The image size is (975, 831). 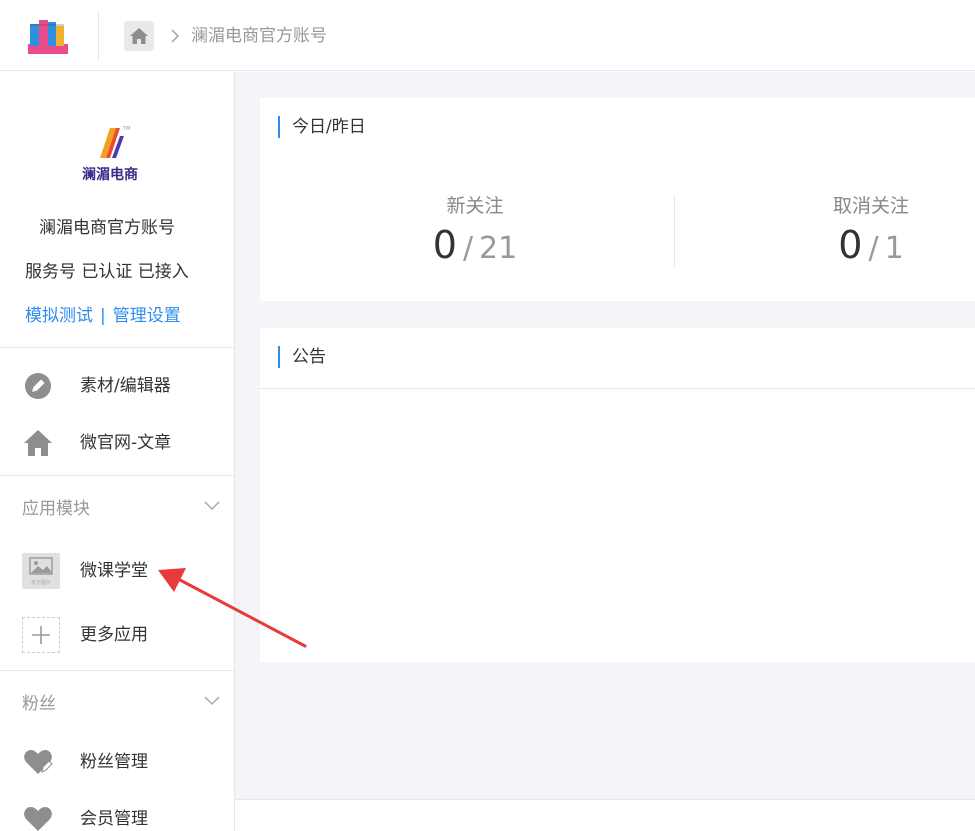 What do you see at coordinates (114, 819) in the screenshot?
I see `sidebar-item-label: 会员管理` at bounding box center [114, 819].